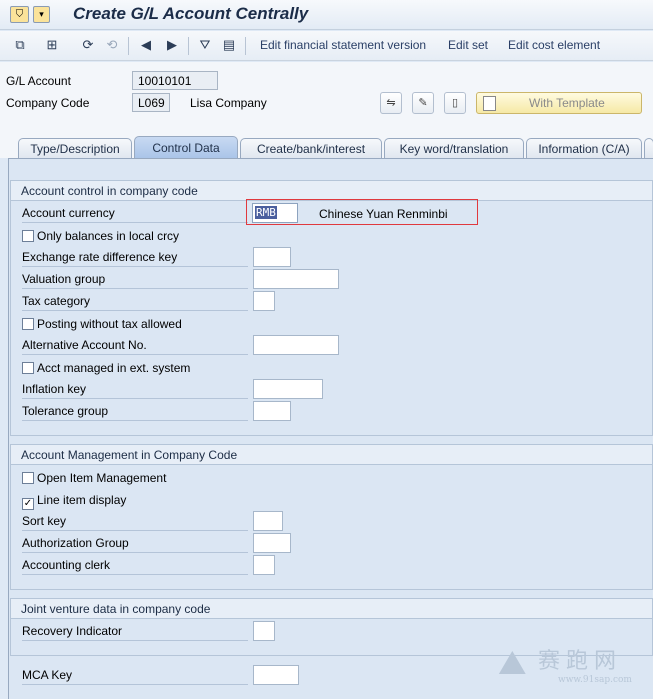  Describe the element at coordinates (28, 368) in the screenshot. I see `acct-managed-ext-checkbox` at that location.